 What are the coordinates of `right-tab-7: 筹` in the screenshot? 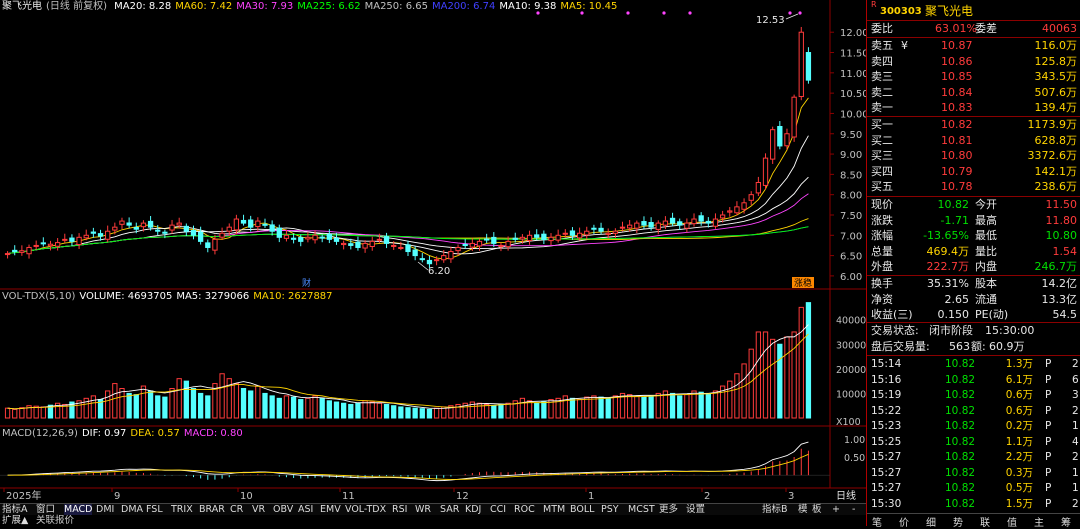 It's located at (1066, 521).